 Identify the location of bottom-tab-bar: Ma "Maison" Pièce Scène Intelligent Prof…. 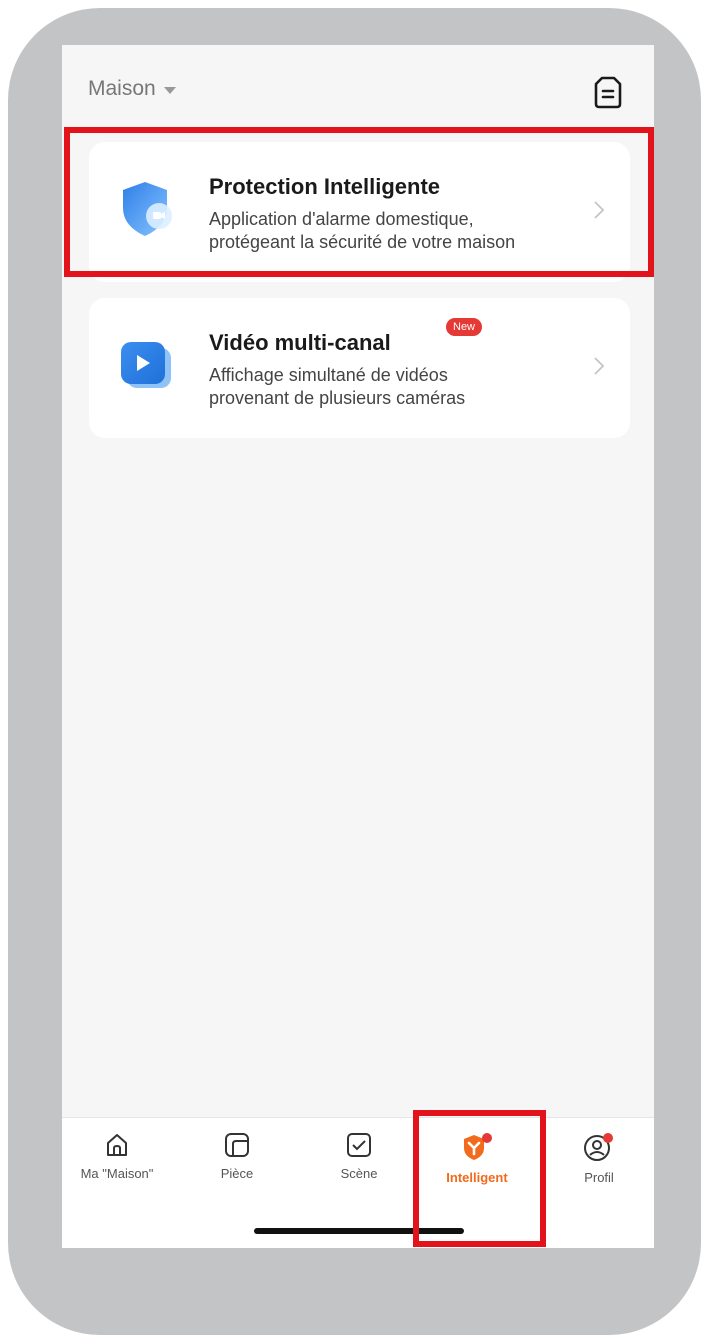
(358, 1182).